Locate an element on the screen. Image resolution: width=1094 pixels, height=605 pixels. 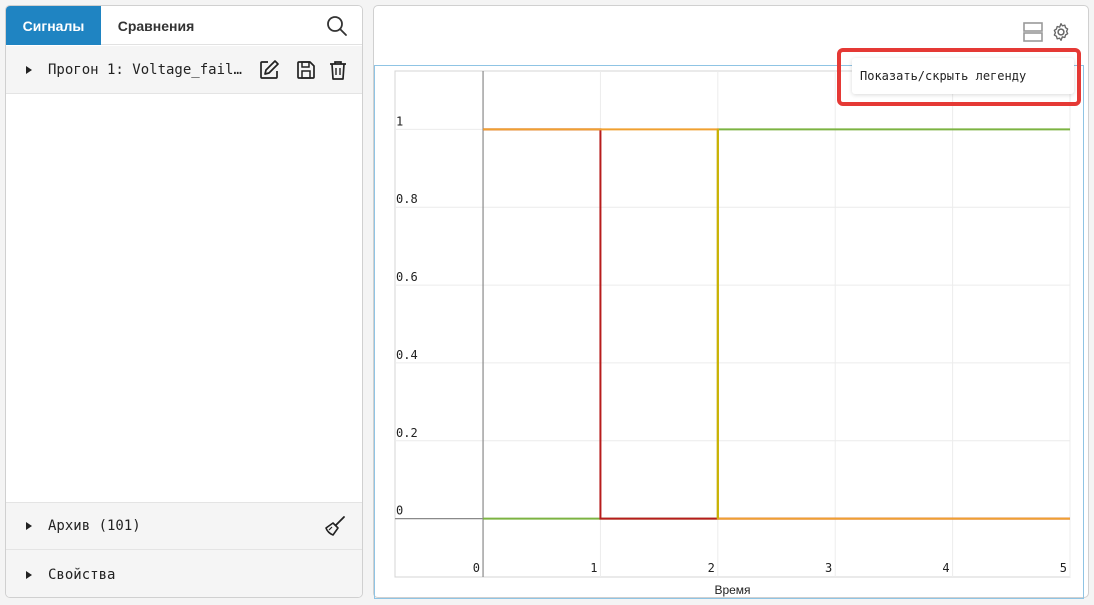
menu-item-toggle-legend: Показать/скрыть легенду is located at coordinates (963, 76).